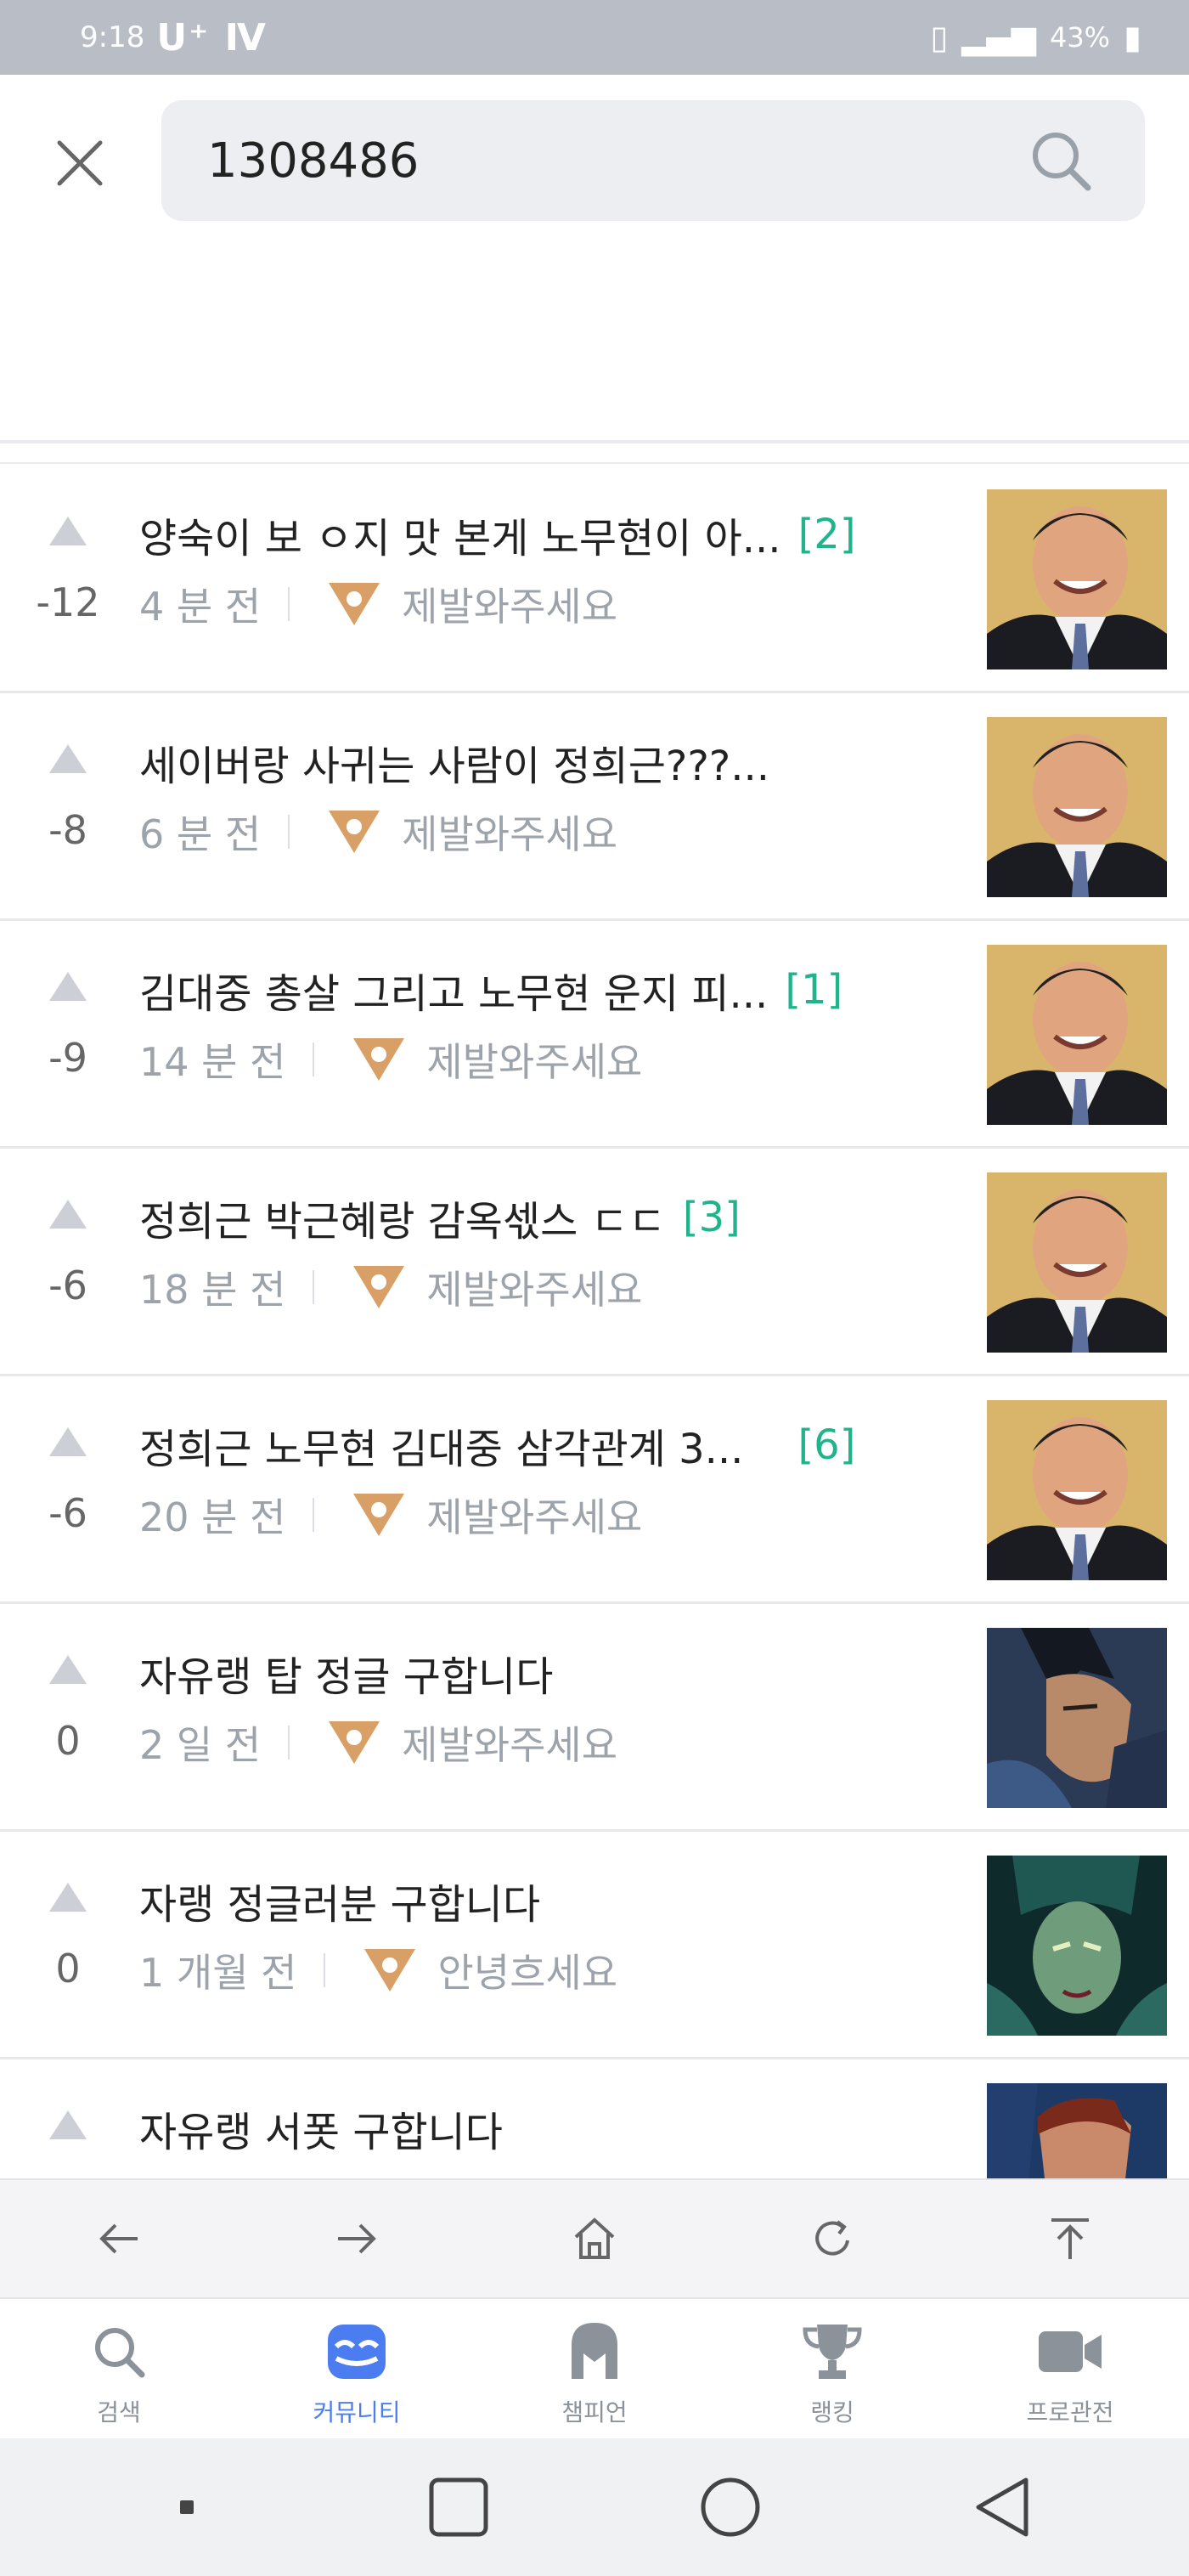 The image size is (1189, 2576). Describe the element at coordinates (68, 798) in the screenshot. I see `vote-box: -8` at that location.